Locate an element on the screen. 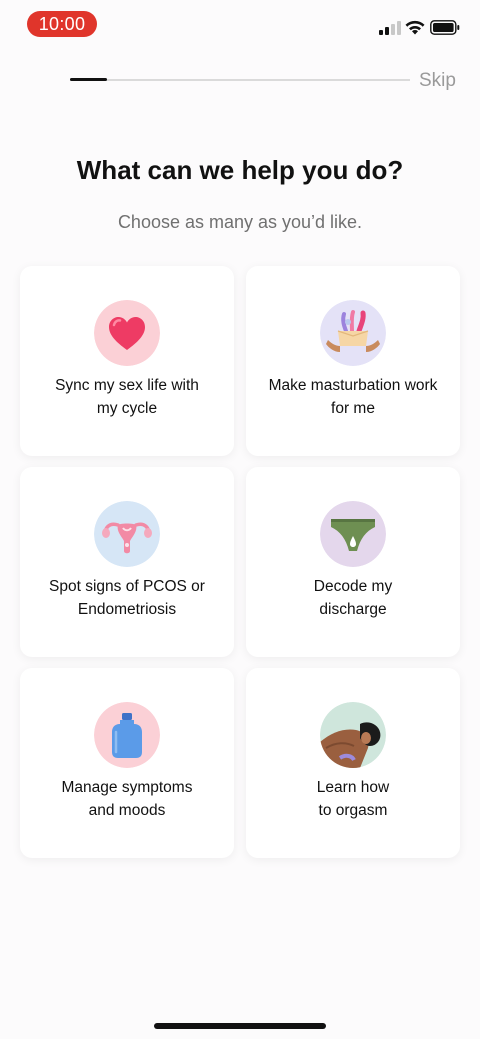  option-label-line: to orgasm is located at coordinates (353, 810).